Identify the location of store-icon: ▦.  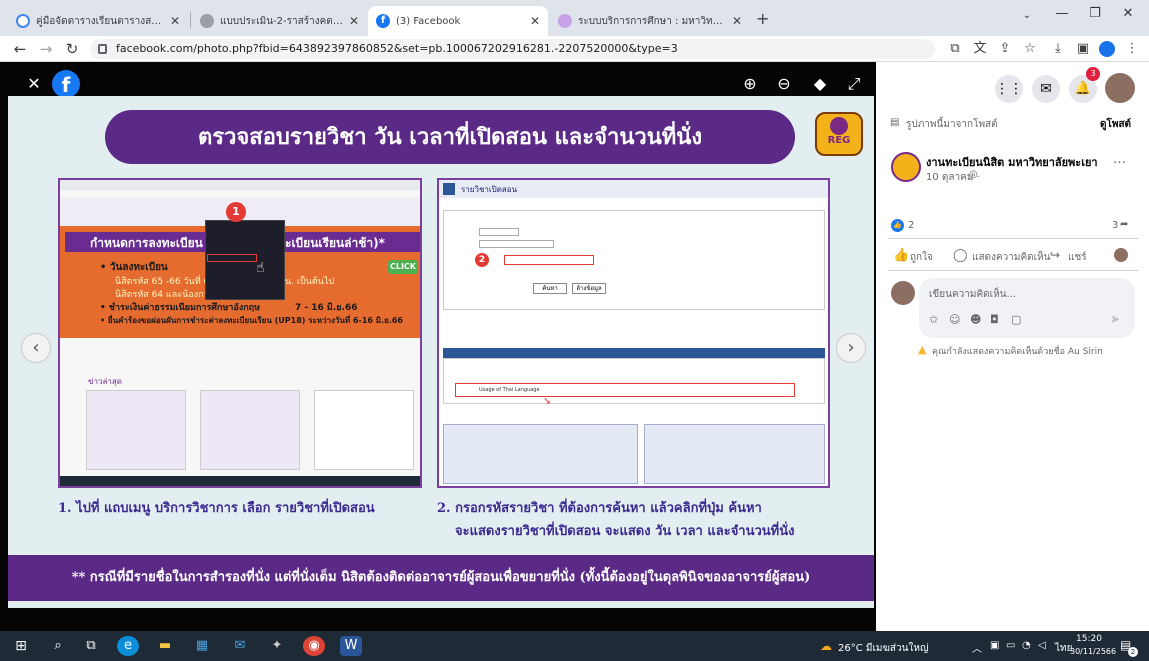
(202, 646).